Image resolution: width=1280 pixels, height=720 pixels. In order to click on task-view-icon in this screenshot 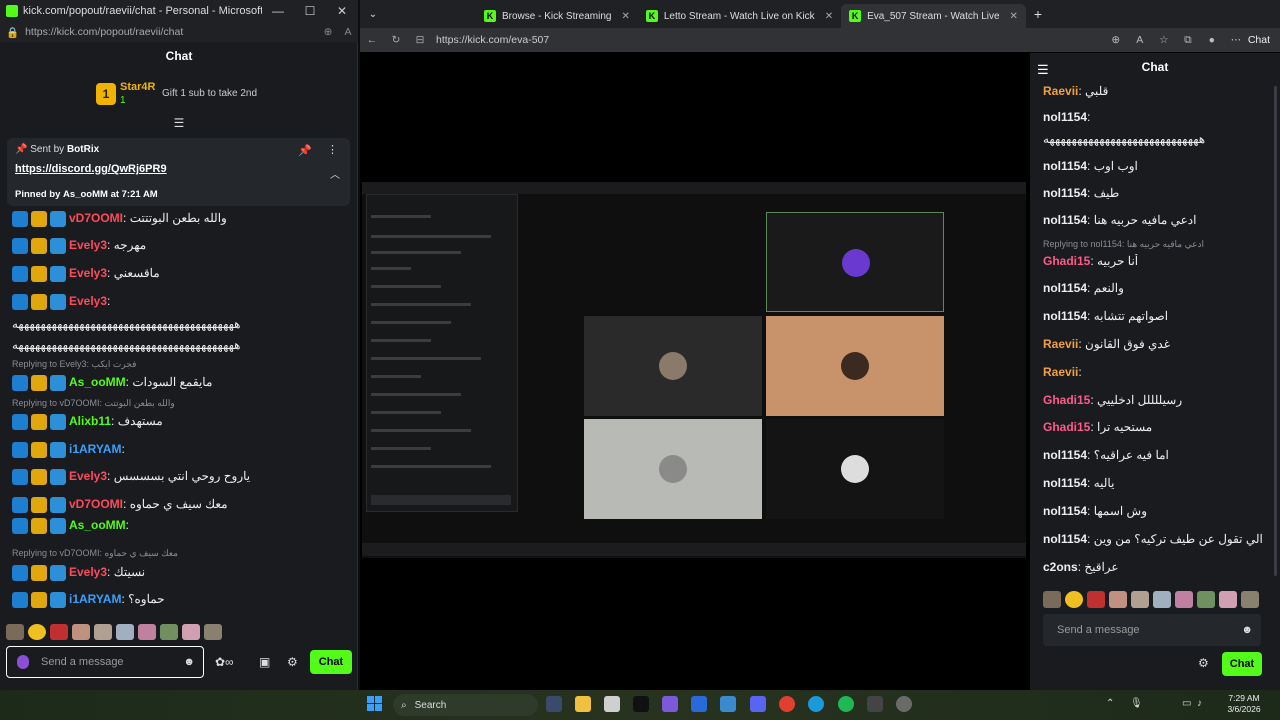, I will do `click(554, 704)`.